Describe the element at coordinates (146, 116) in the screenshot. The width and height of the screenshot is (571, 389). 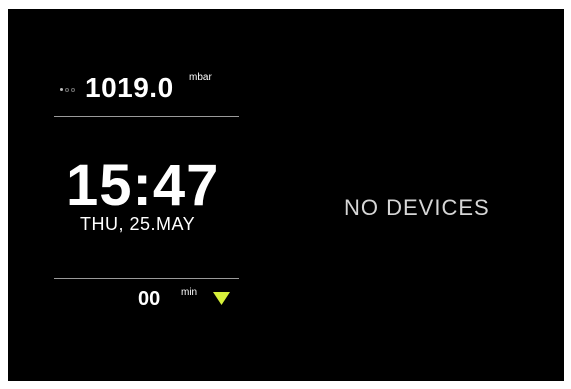
I see `divider-top` at that location.